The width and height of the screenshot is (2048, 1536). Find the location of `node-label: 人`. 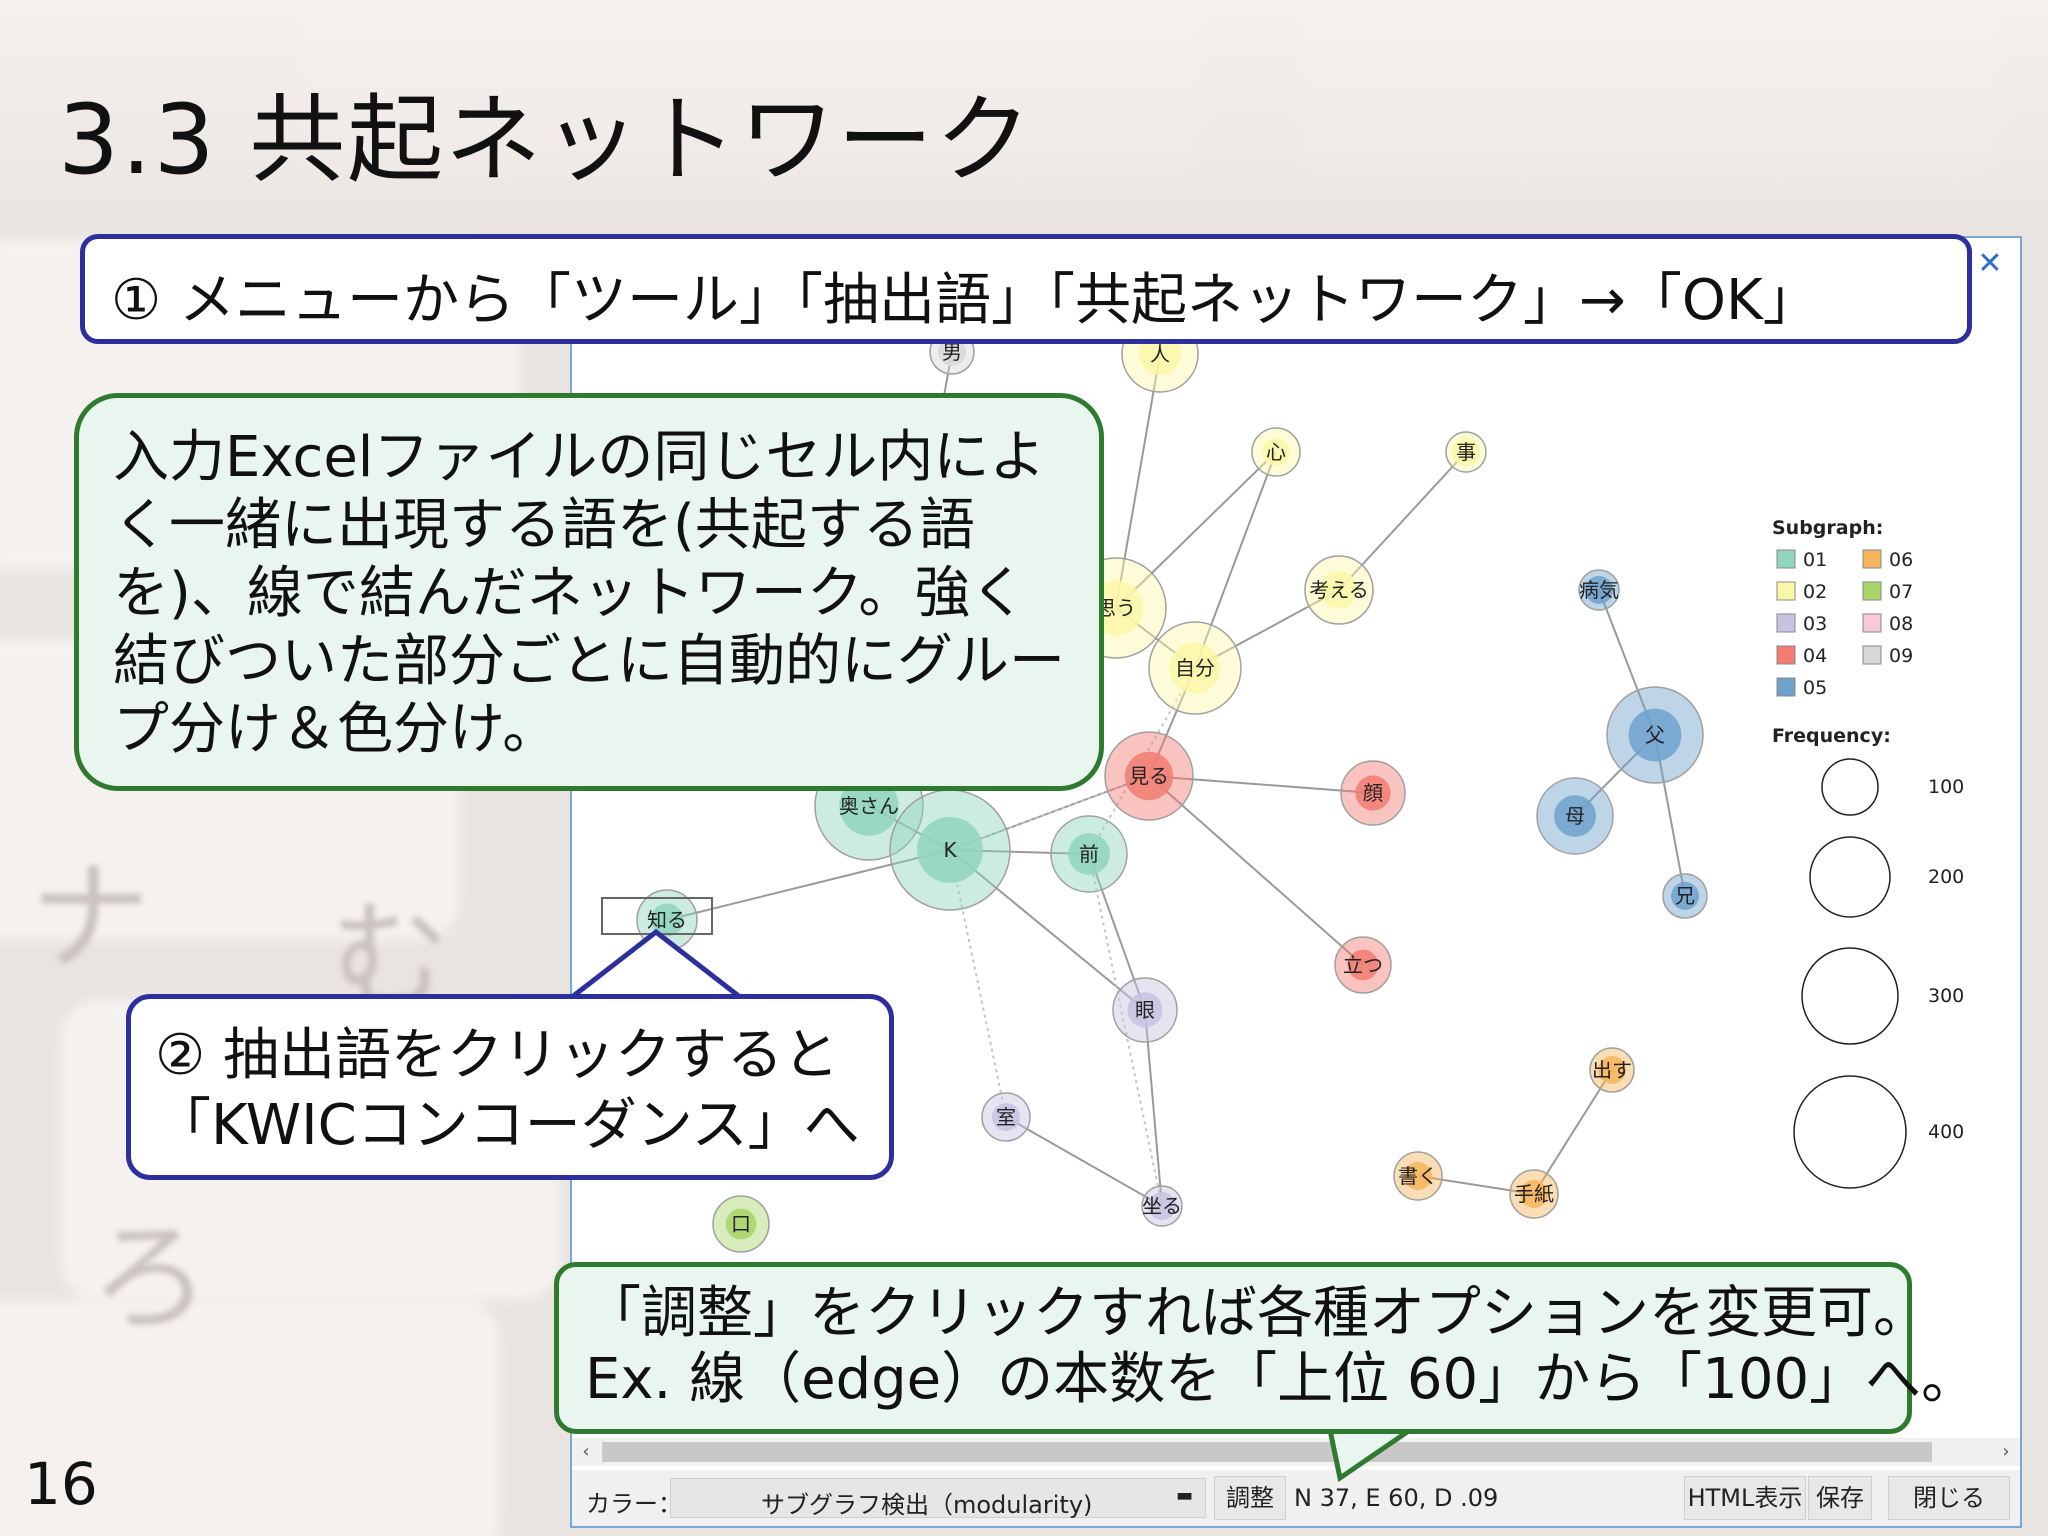

node-label: 人 is located at coordinates (1160, 354).